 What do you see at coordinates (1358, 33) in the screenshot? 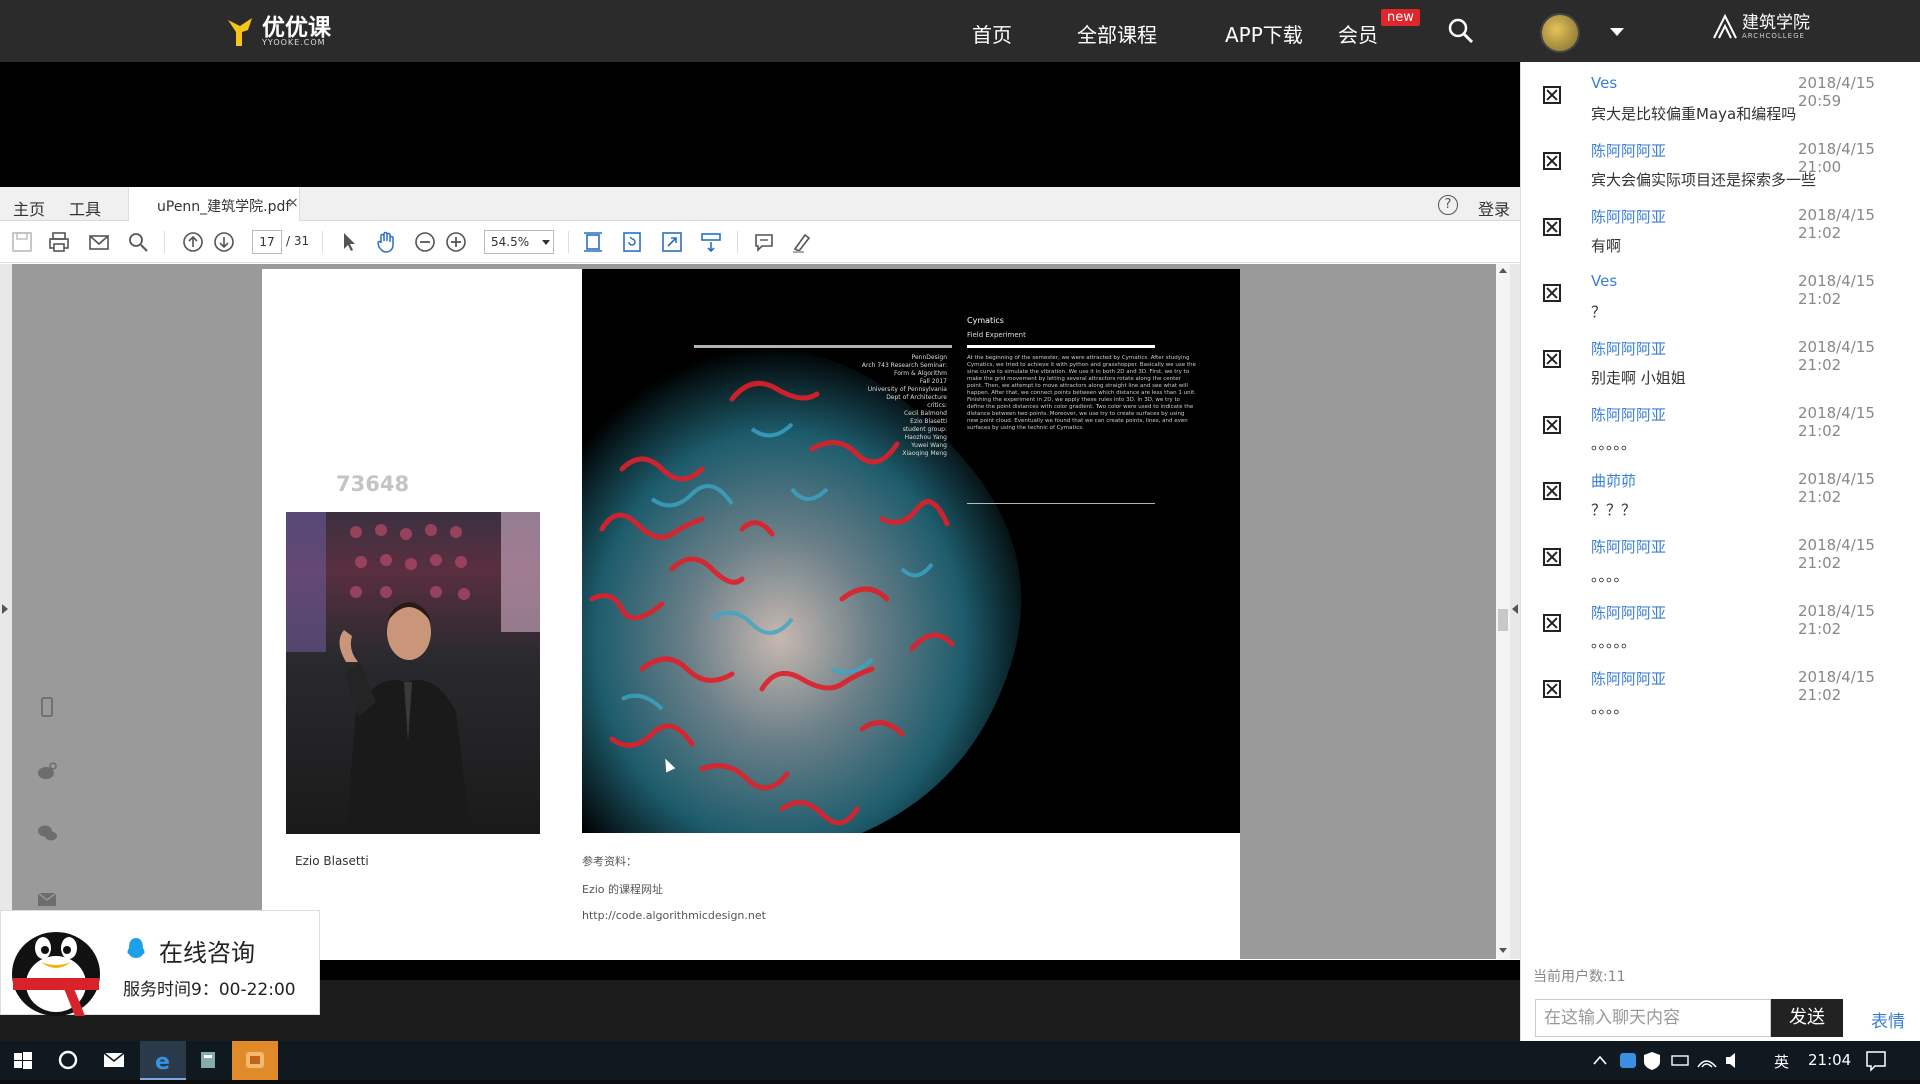
I see `nav-membership: 会员` at bounding box center [1358, 33].